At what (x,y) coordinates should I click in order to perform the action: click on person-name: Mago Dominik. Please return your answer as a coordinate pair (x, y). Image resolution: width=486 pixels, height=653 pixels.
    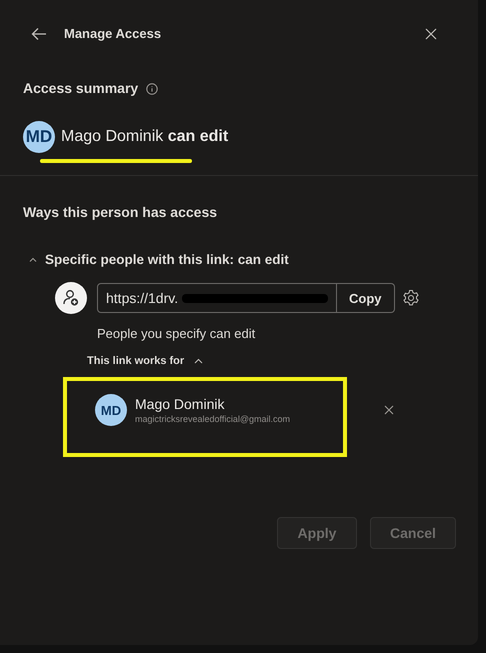
    Looking at the image, I should click on (180, 404).